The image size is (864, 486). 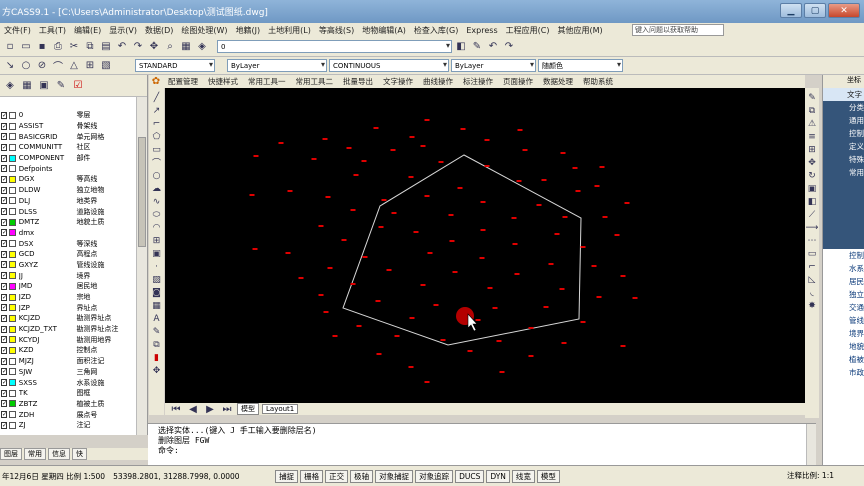 I want to click on extend-icon: ⟶, so click(x=812, y=227).